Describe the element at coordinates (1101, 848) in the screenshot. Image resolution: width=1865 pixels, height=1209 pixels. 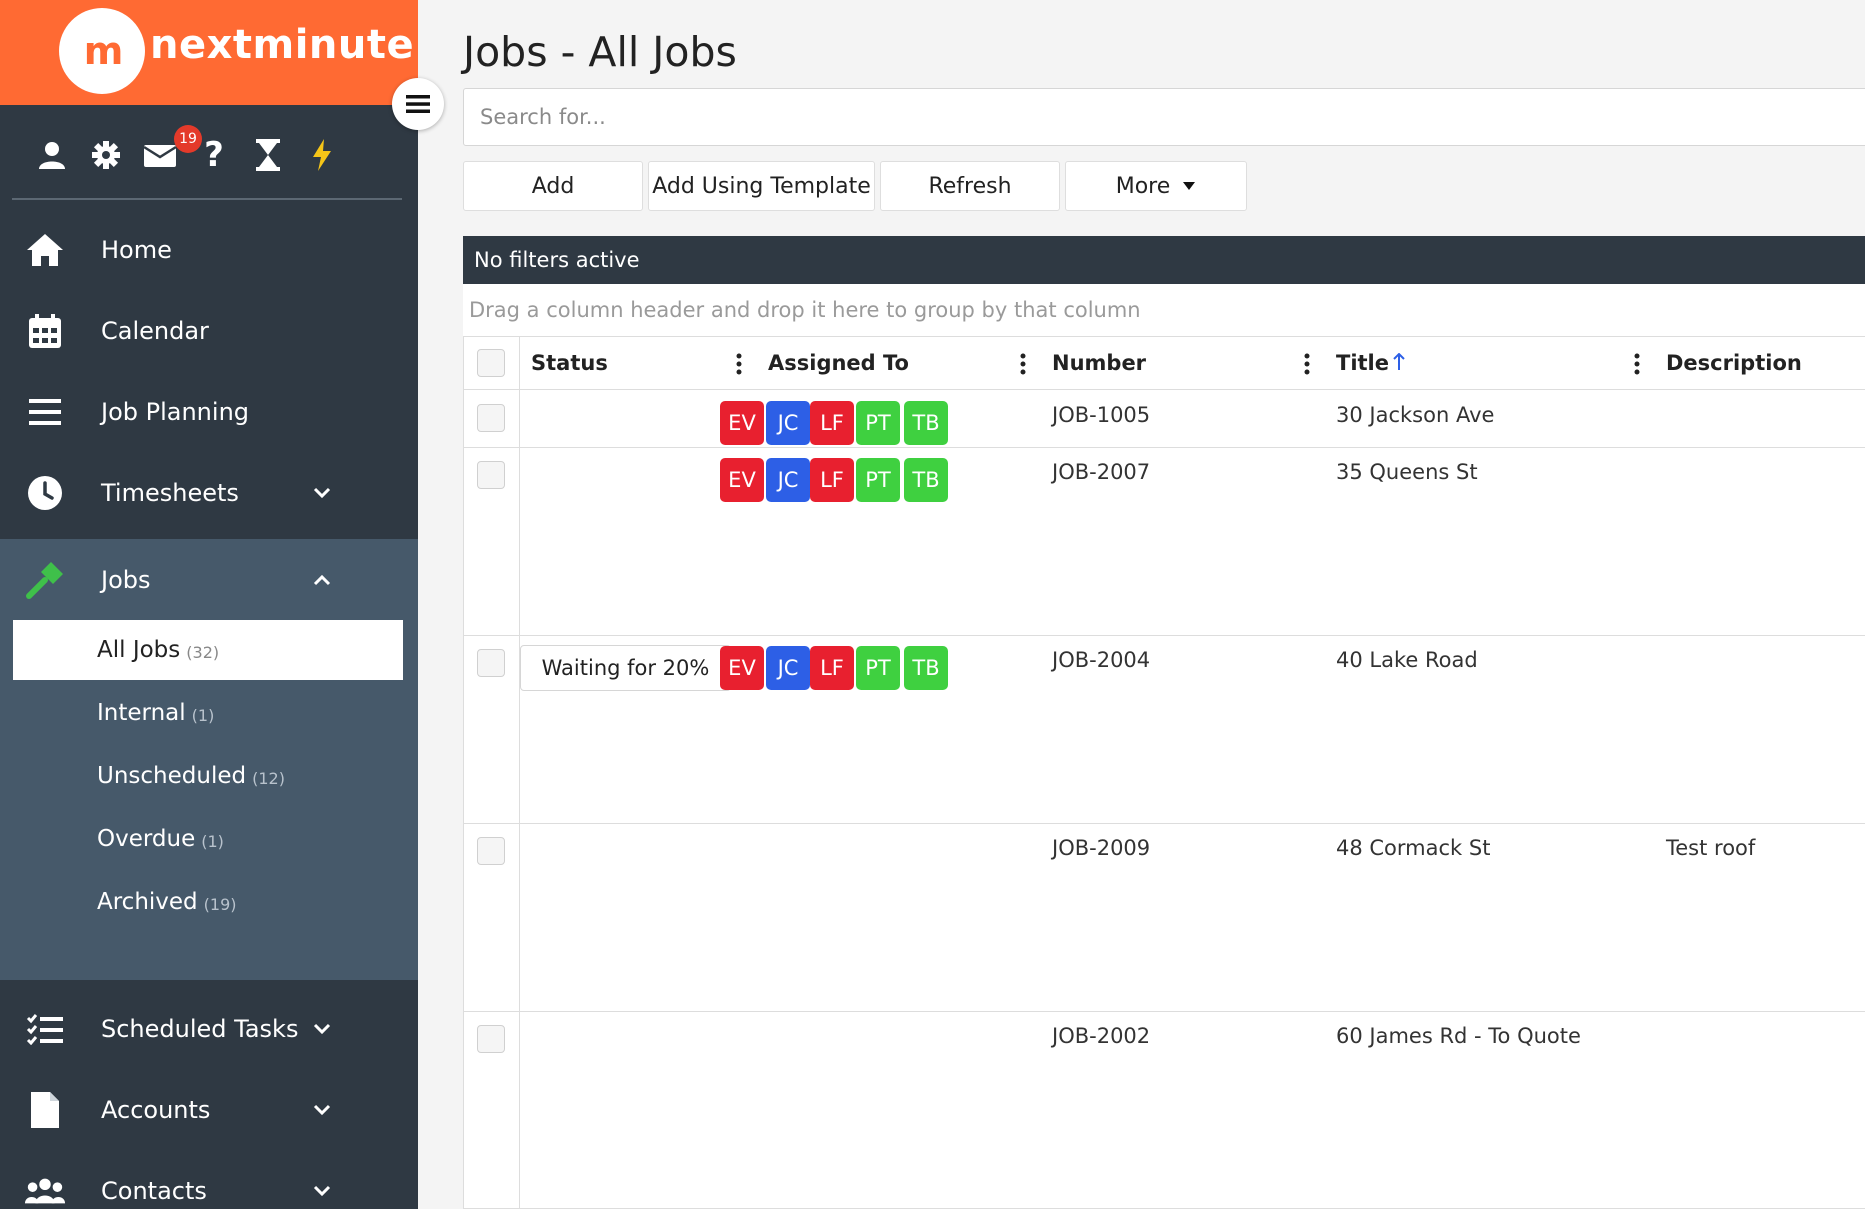
I see `job-number: JOB-2009` at that location.